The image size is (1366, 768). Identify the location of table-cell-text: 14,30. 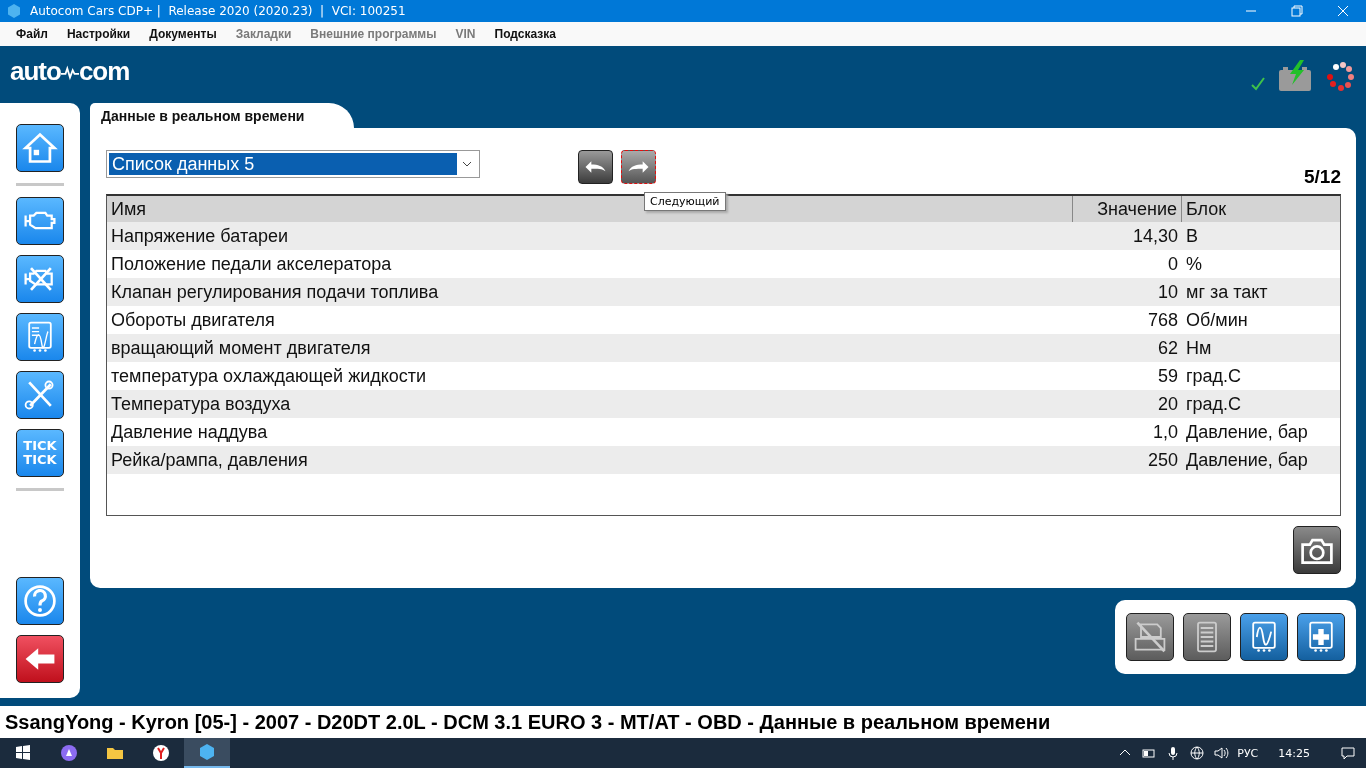
(1155, 236).